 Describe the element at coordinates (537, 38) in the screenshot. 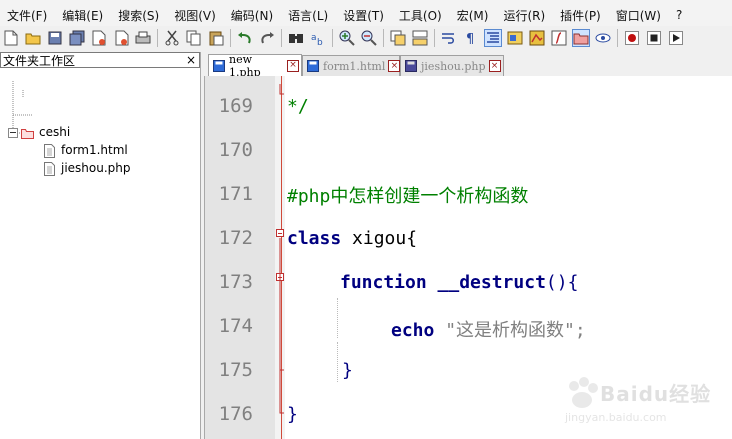

I see `doc-map-icon` at that location.